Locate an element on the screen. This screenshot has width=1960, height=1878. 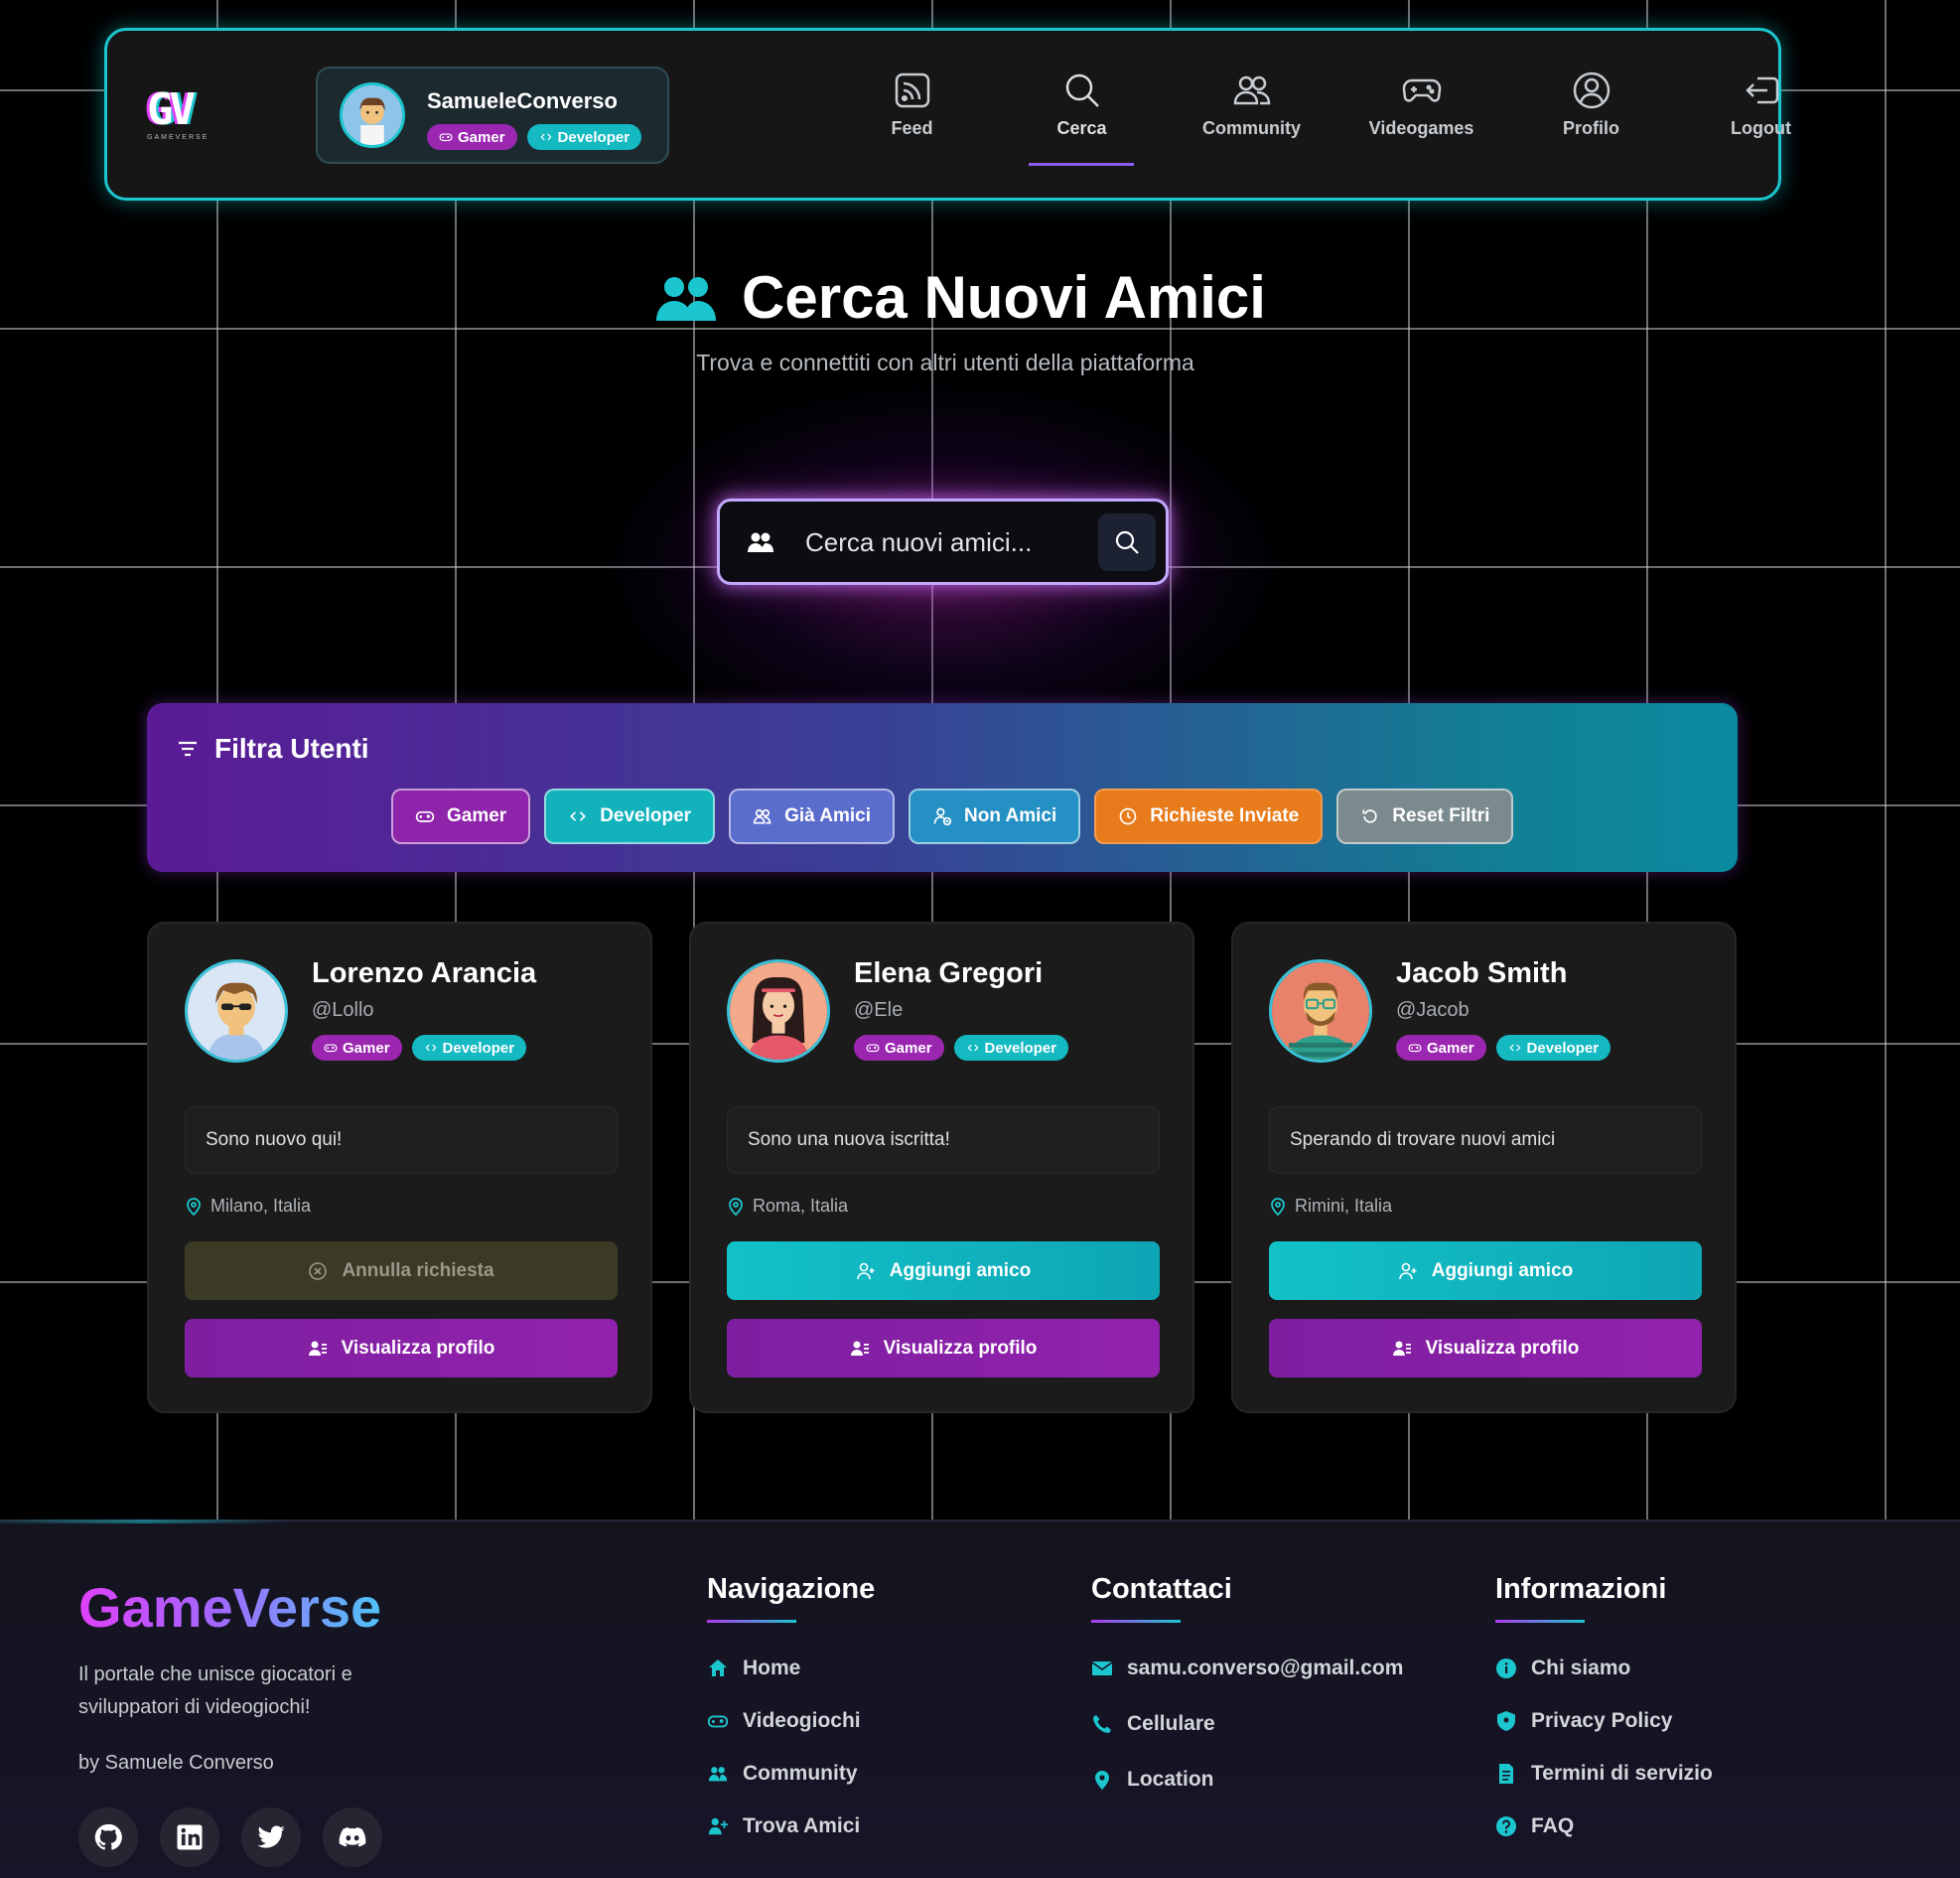
page-heading: Cerca Nuovi Amici is located at coordinates (1004, 297).